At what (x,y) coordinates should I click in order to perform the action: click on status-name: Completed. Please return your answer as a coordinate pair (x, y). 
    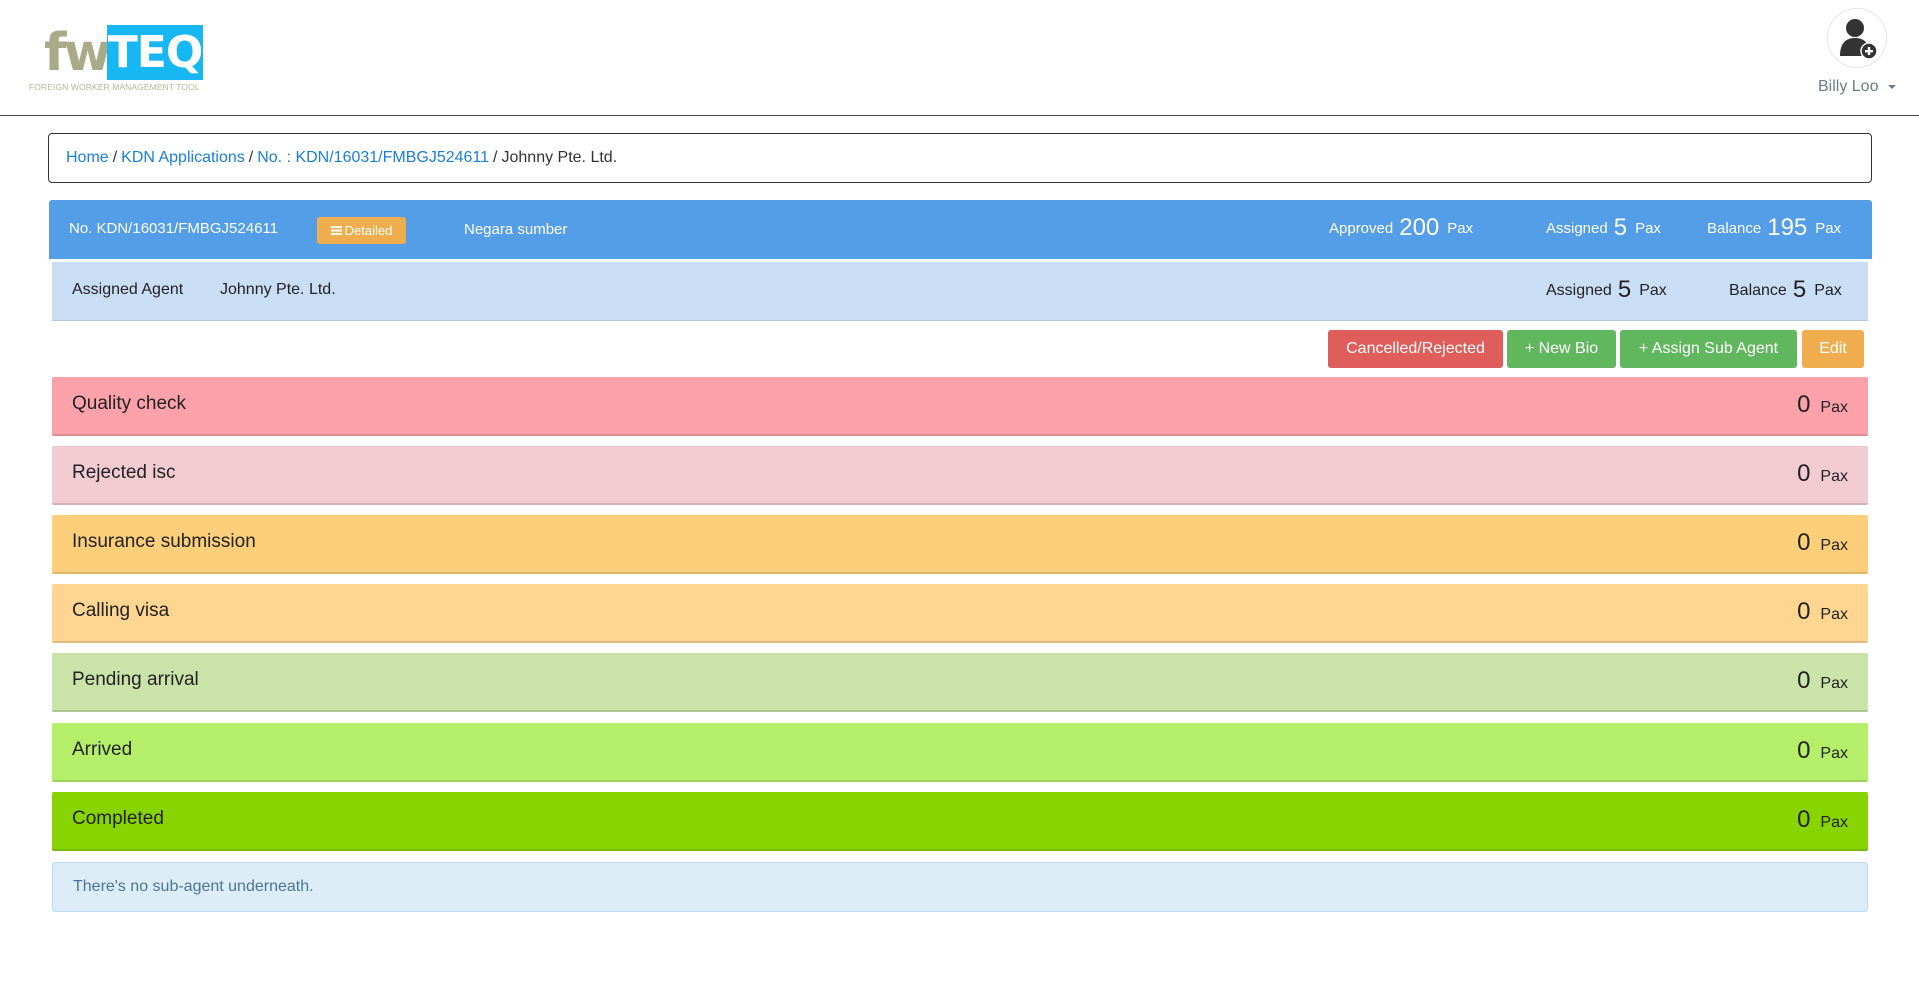
    Looking at the image, I should click on (118, 818).